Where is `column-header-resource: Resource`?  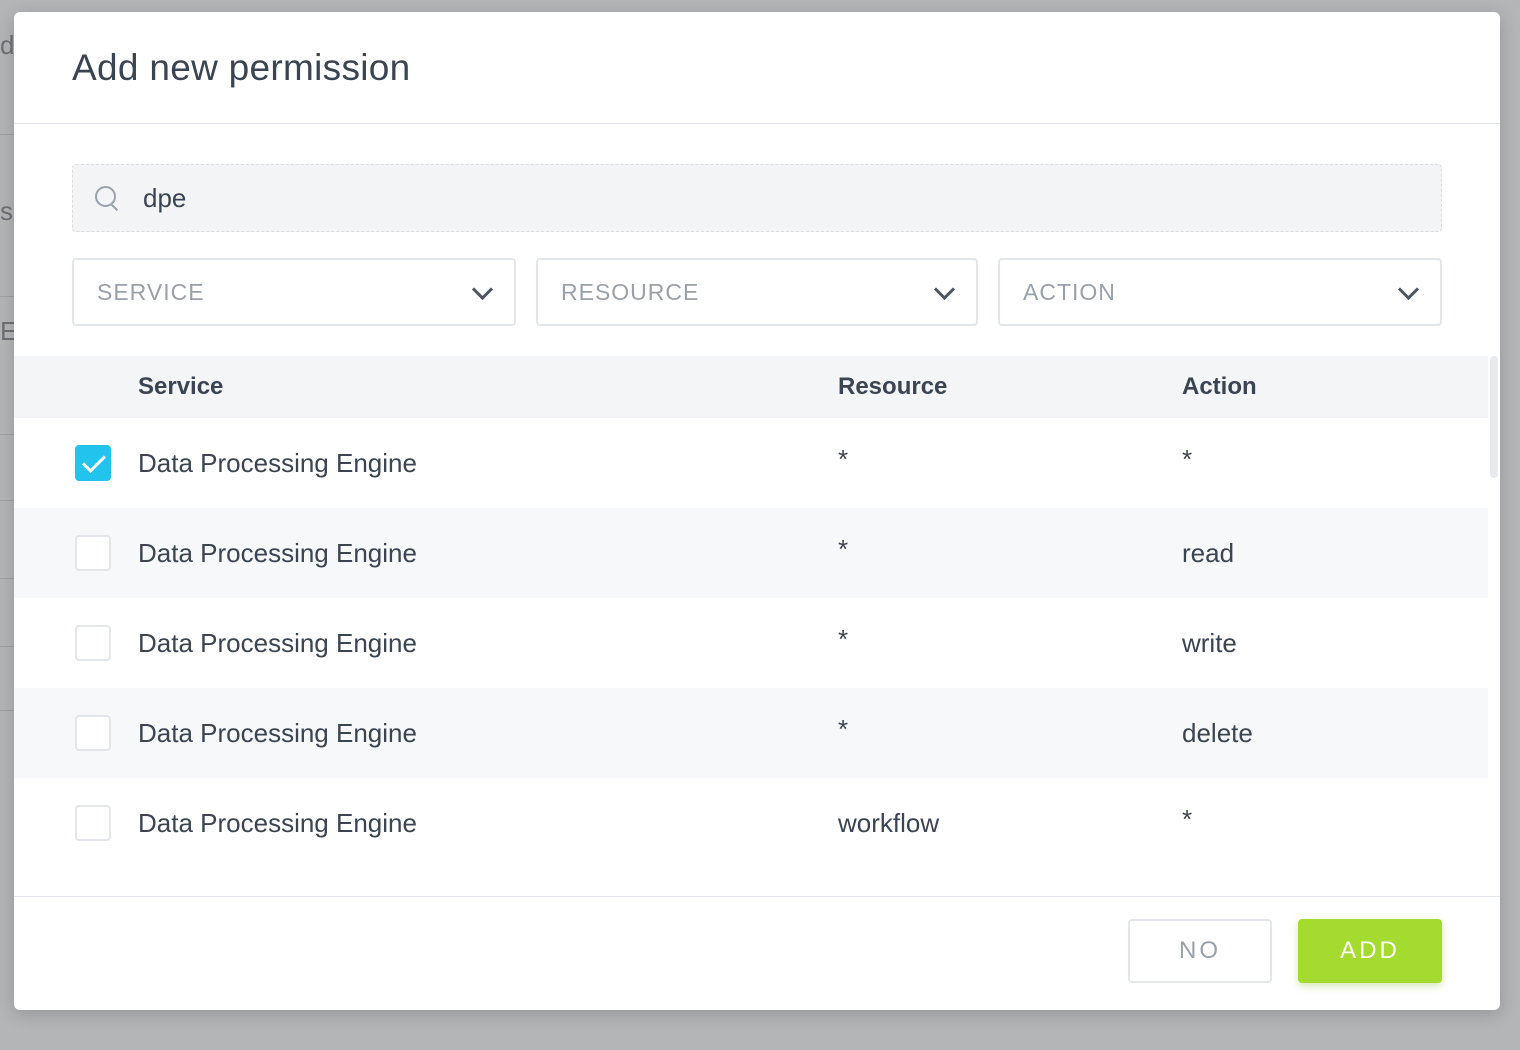
column-header-resource: Resource is located at coordinates (893, 386).